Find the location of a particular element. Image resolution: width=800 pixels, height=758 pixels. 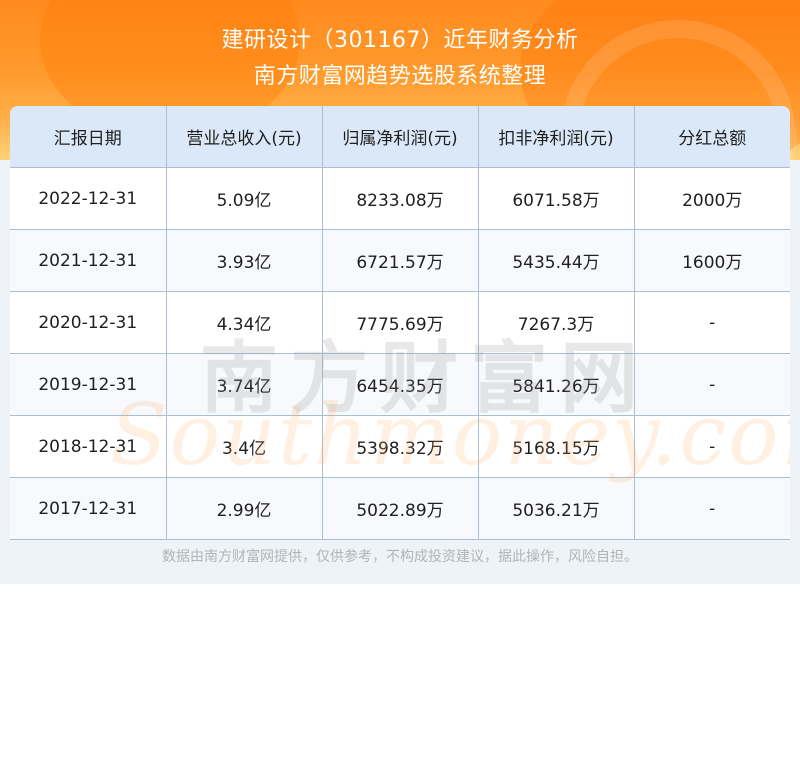

table-row: 2022-12-31 5.09亿 8233.08万 6071.58万 2000万 is located at coordinates (400, 198).